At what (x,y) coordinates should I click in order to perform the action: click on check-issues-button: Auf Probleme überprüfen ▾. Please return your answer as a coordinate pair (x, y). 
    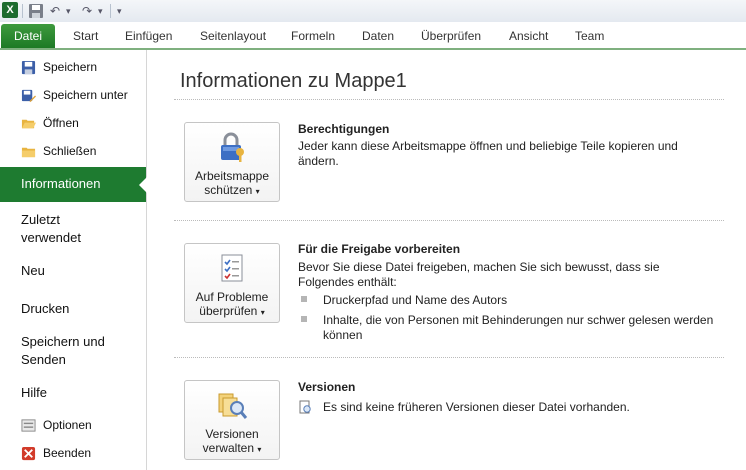
    Looking at the image, I should click on (232, 283).